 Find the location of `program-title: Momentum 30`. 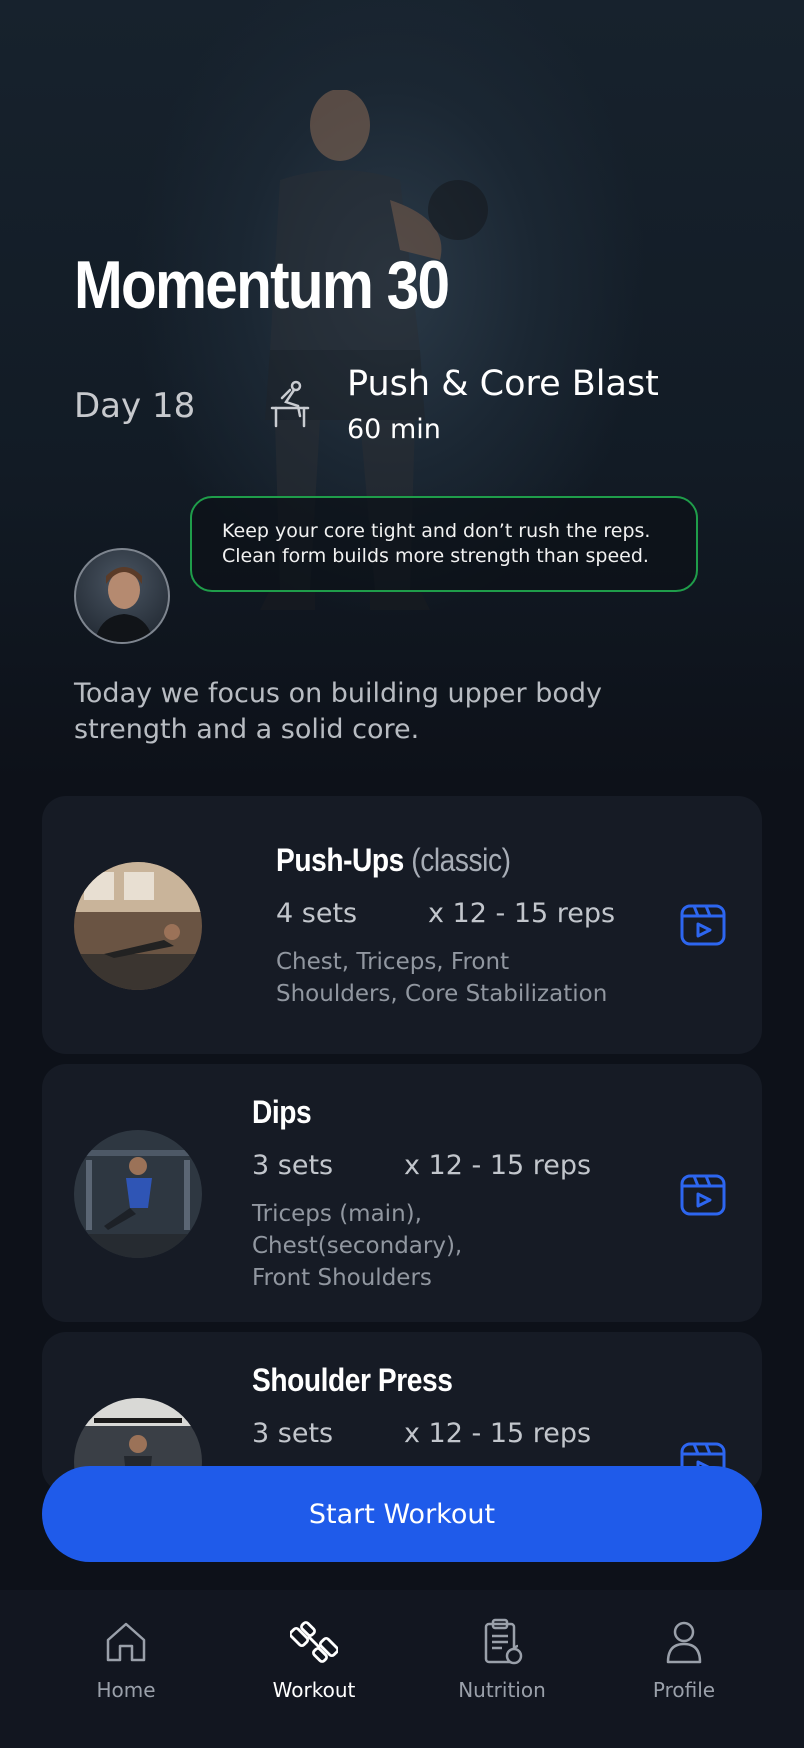

program-title: Momentum 30 is located at coordinates (262, 285).